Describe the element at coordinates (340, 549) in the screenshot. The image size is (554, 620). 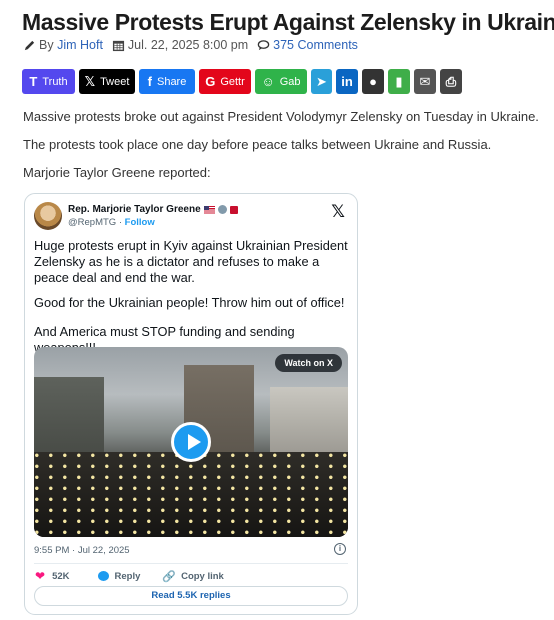
I see `info-icon: i` at that location.